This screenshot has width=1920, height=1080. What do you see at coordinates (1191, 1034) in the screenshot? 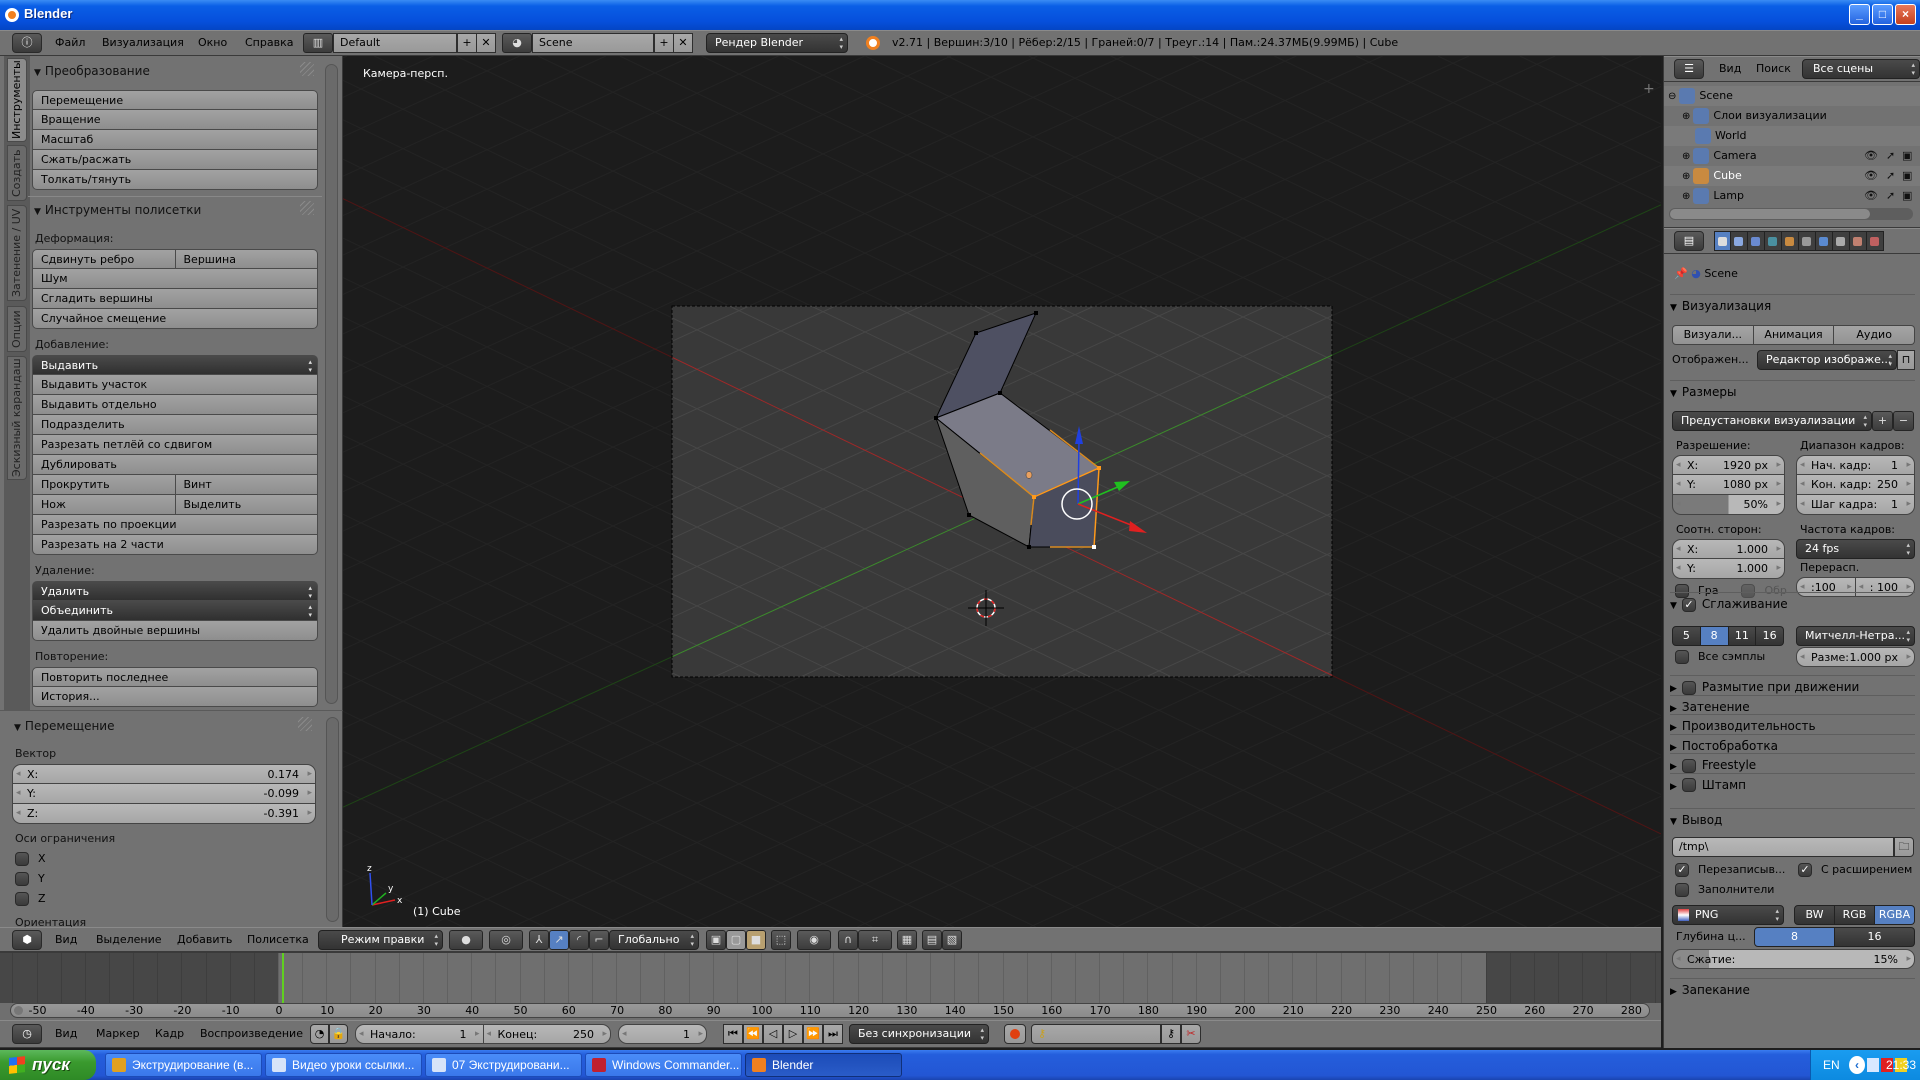
I see `delete-keyframe-button: ✂` at bounding box center [1191, 1034].